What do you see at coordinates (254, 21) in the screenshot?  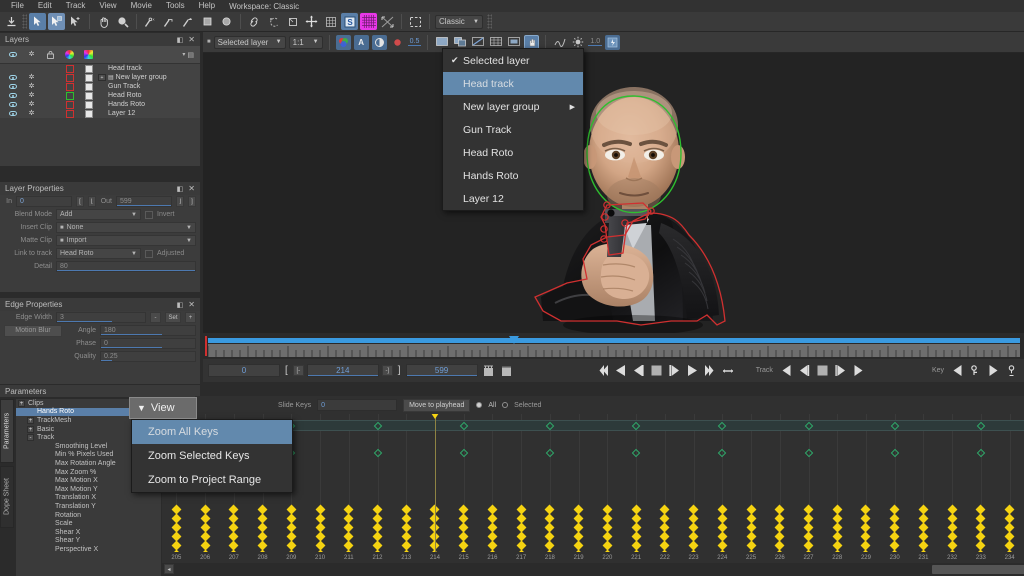 I see `link-icon` at bounding box center [254, 21].